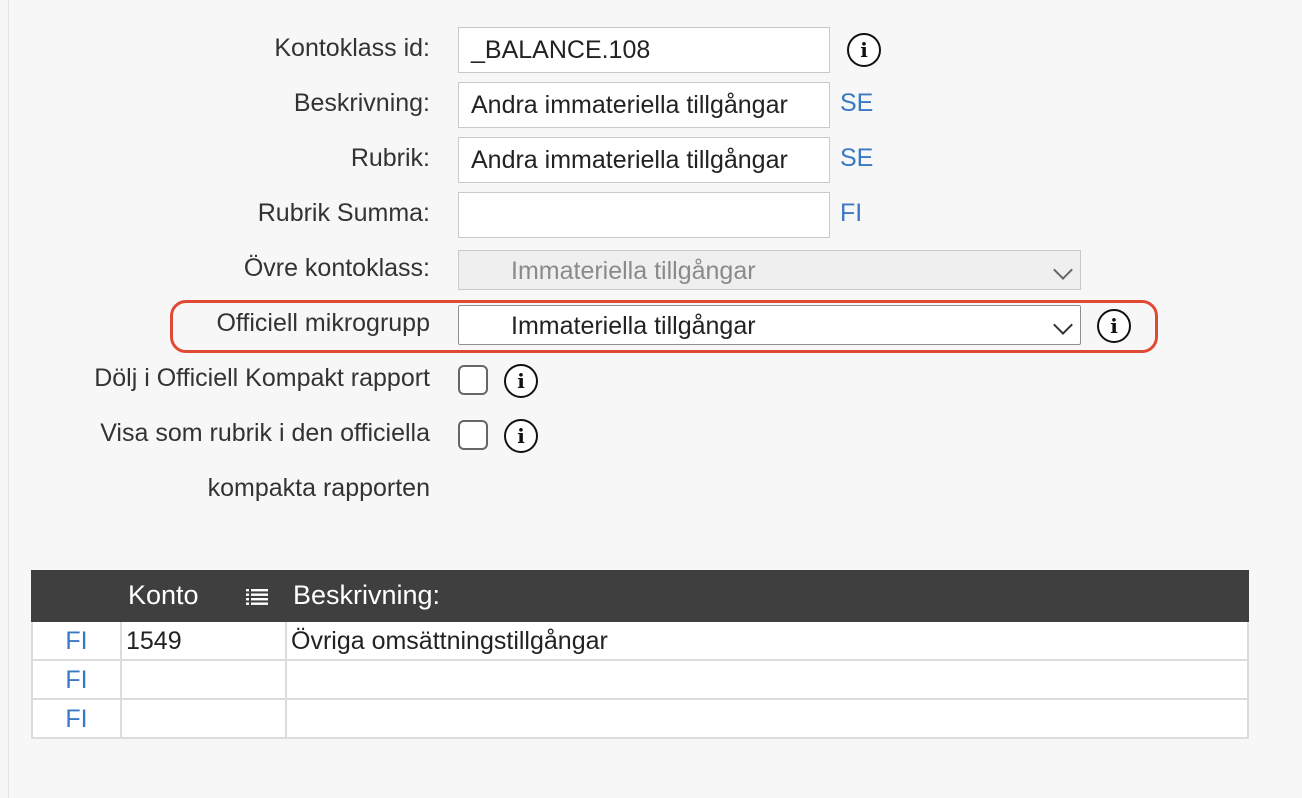 The height and width of the screenshot is (798, 1302). I want to click on rubrik-lang-link: SE, so click(856, 158).